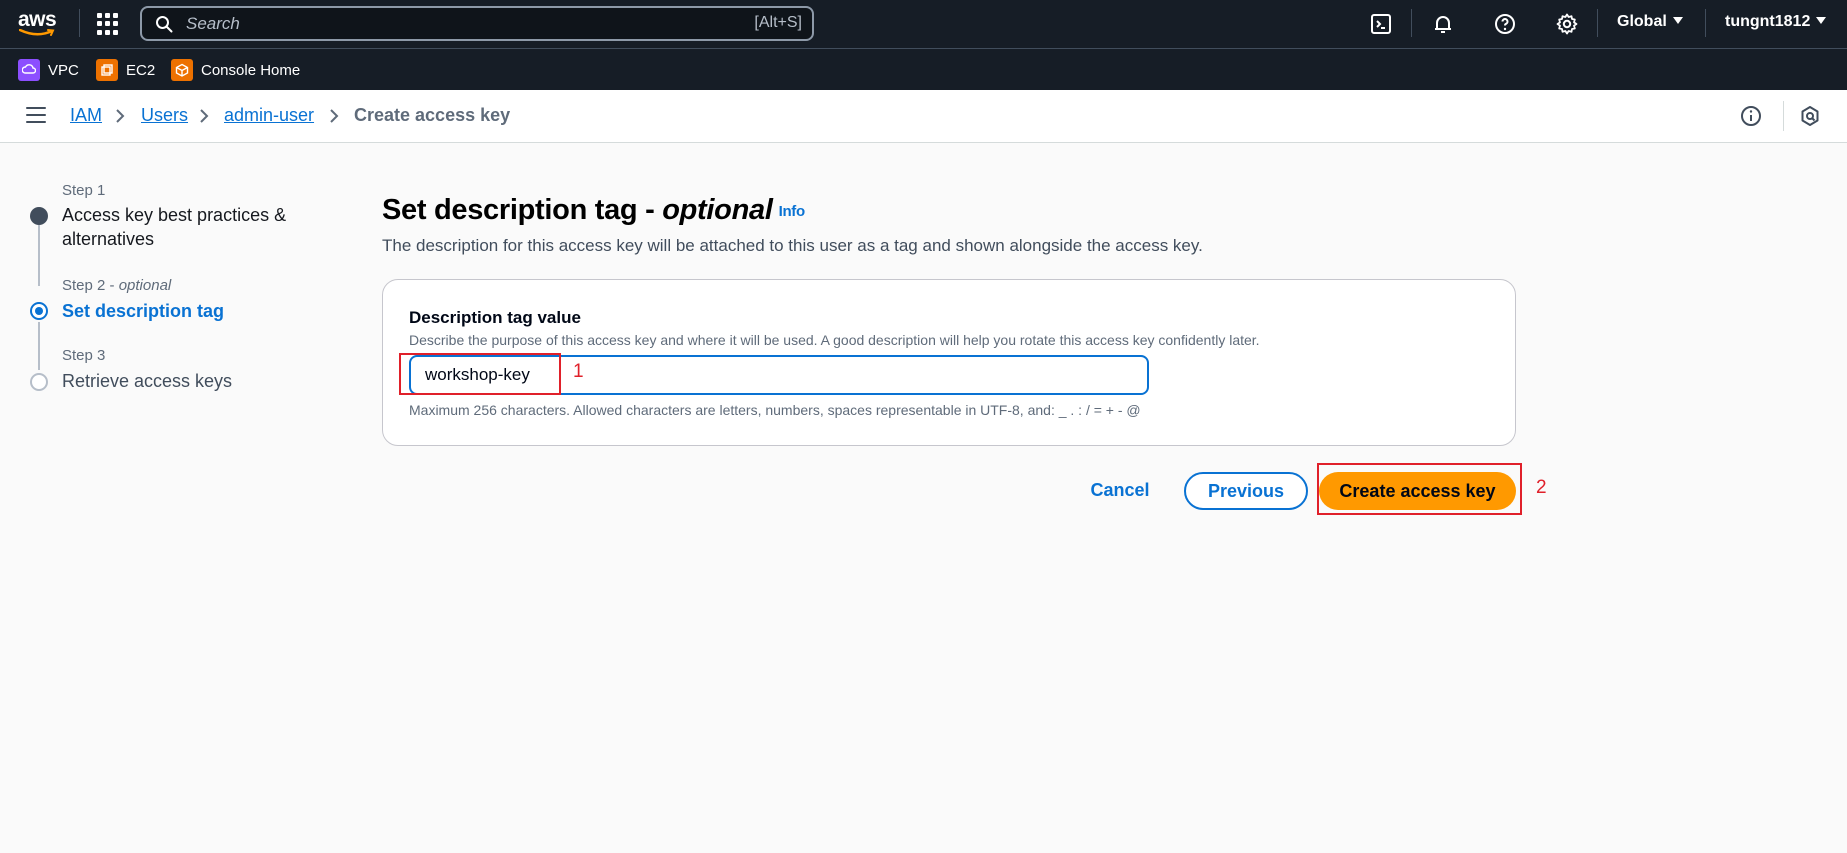  I want to click on cloudshell-icon, so click(1381, 24).